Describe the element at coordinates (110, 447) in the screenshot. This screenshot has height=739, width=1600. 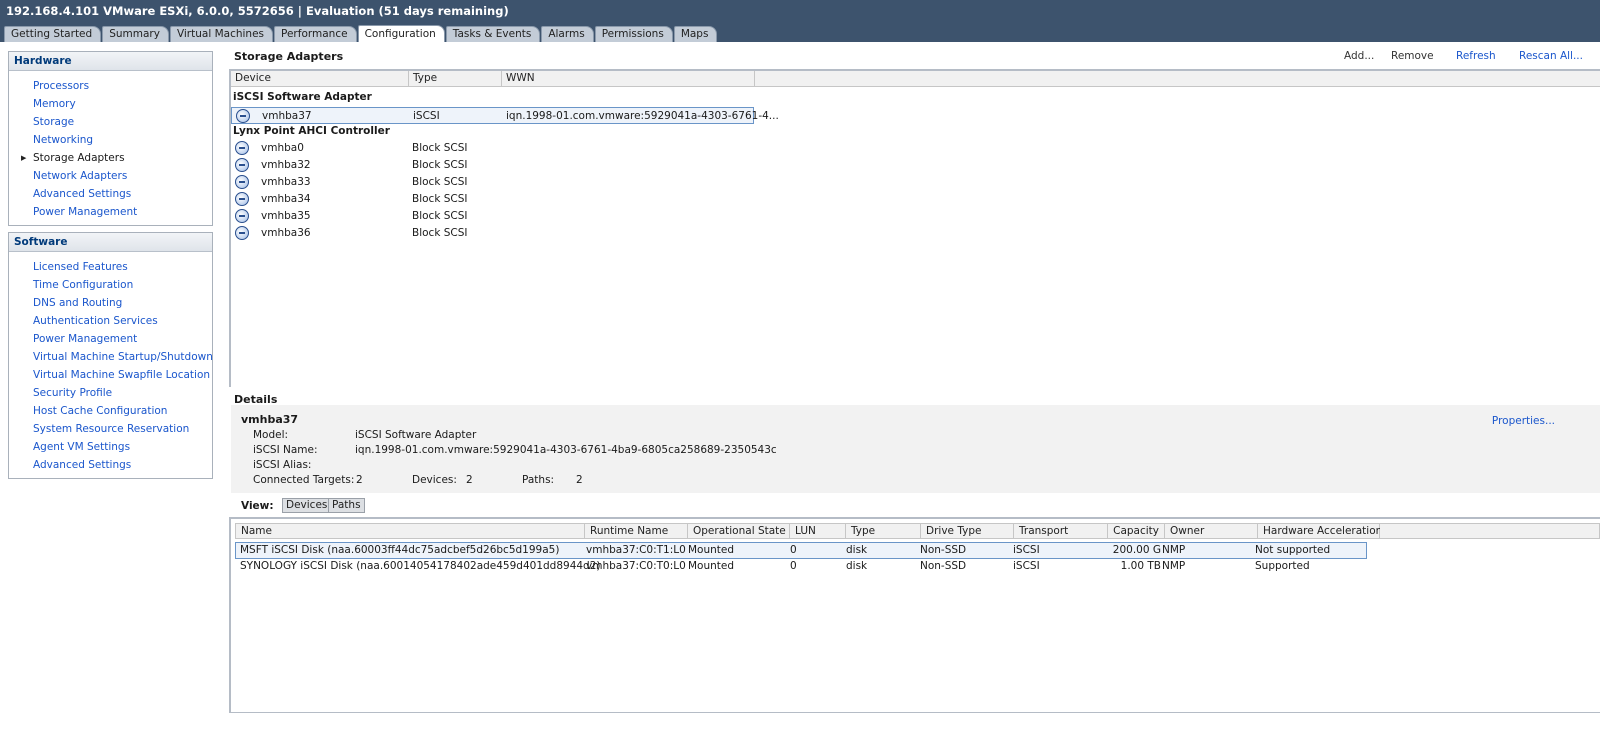
I see `sidebar-item-agent-vm-settings: Agent VM Settings` at that location.